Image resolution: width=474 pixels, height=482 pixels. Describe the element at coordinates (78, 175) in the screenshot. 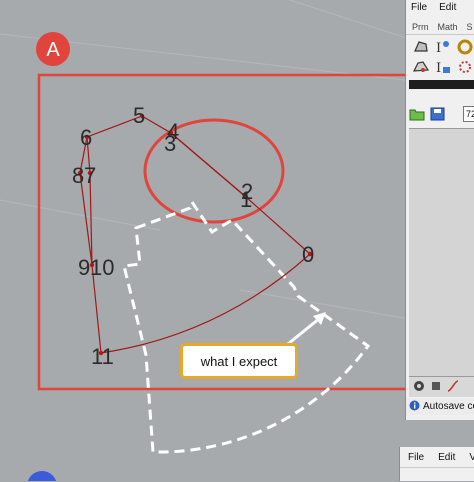

I see `point-label: 8` at that location.